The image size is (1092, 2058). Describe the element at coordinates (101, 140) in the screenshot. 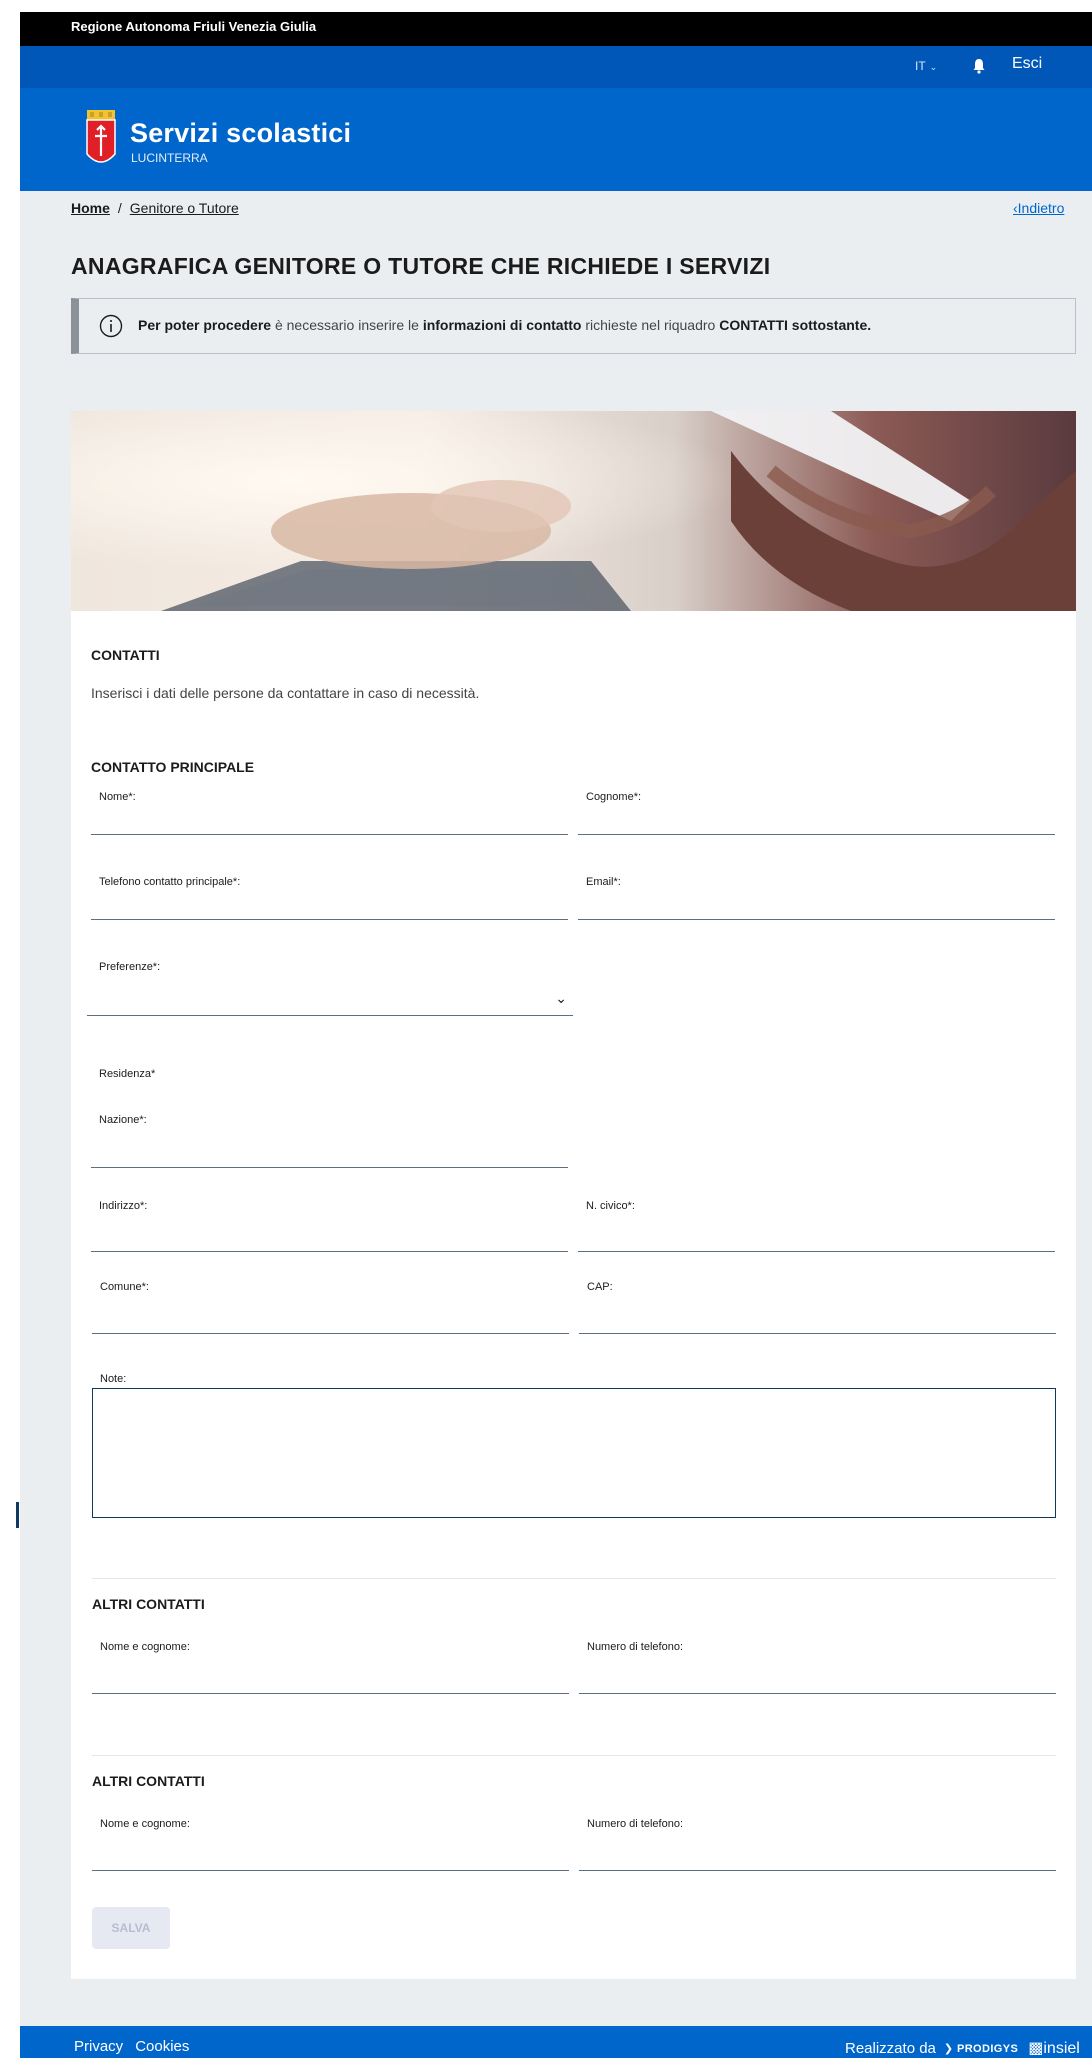

I see `coat-of-arms-logo` at that location.